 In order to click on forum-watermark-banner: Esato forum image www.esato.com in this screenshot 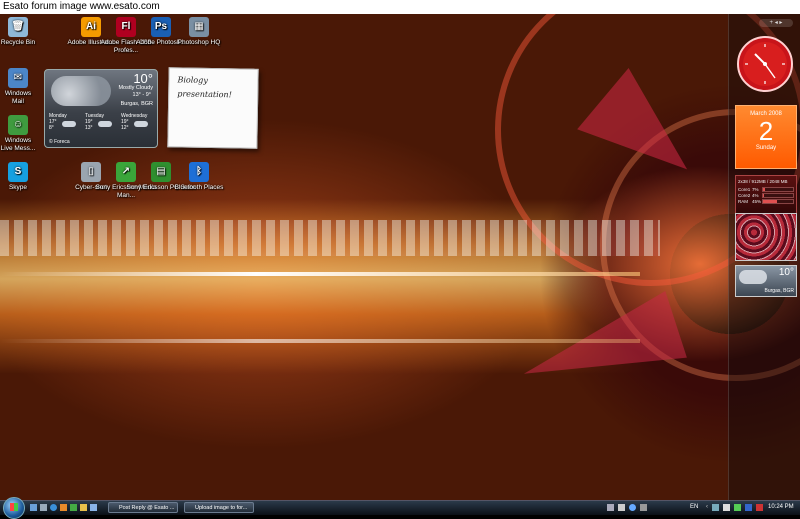, I will do `click(400, 7)`.